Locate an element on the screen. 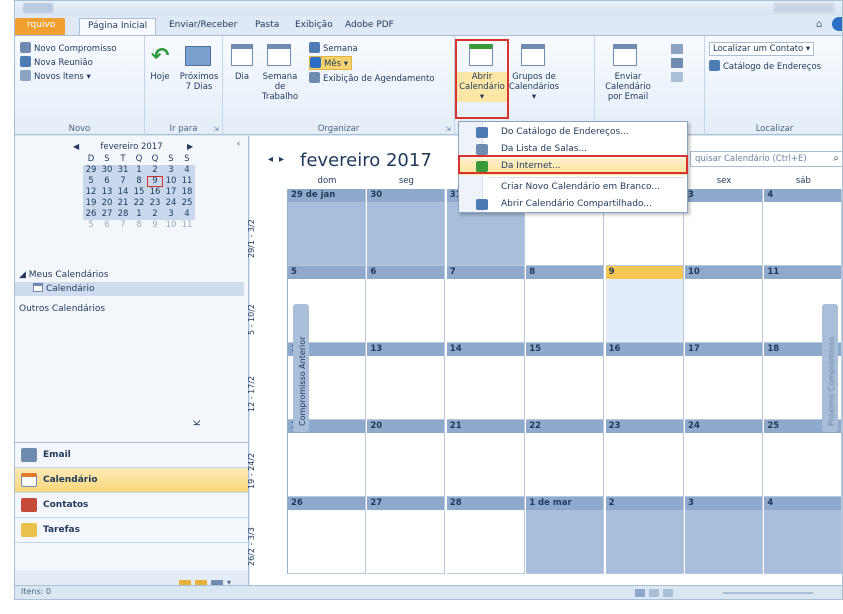 This screenshot has width=843, height=614. mini-day: 4 is located at coordinates (187, 170).